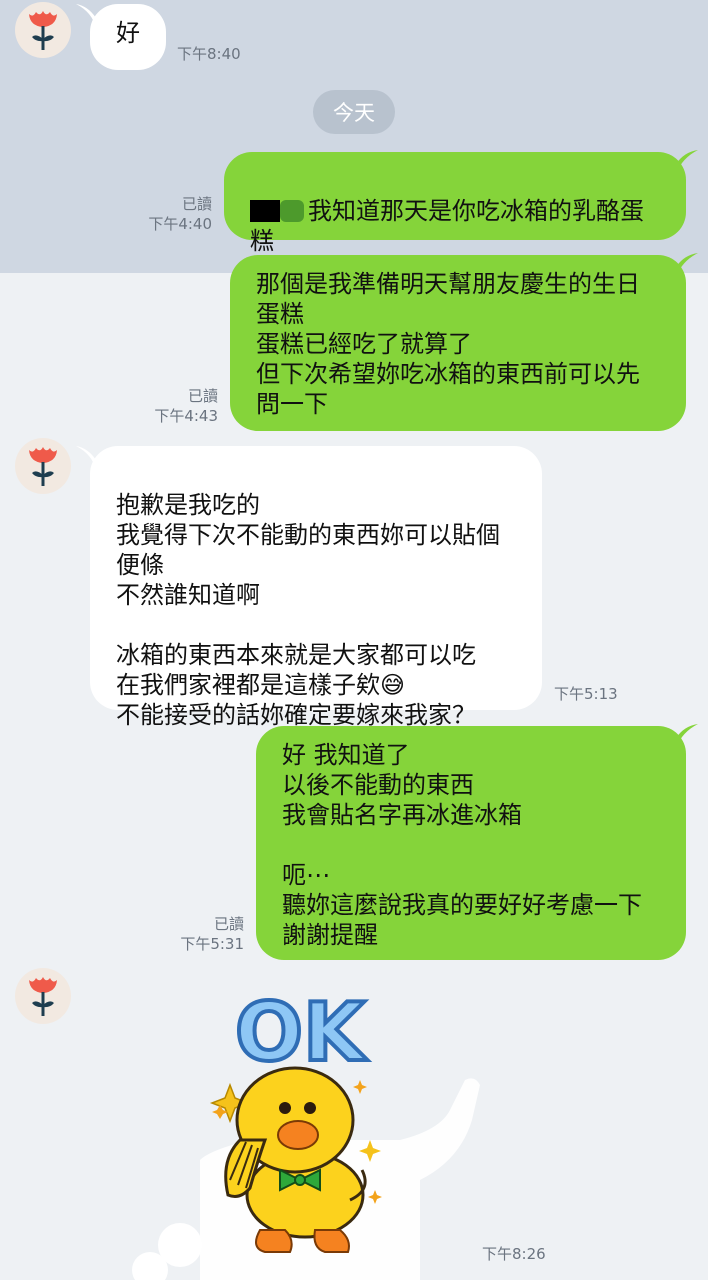 The image size is (708, 1280). I want to click on message-time: 下午8:26, so click(514, 1254).